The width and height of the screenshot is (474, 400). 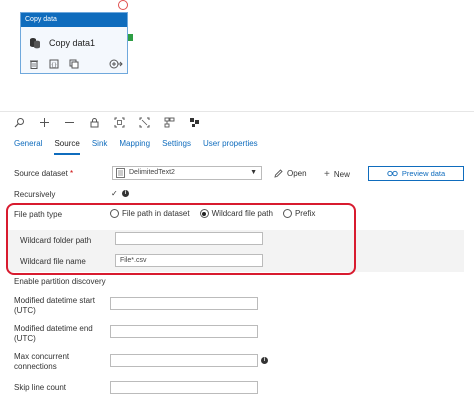 I want to click on plus-icon: +, so click(x=327, y=174).